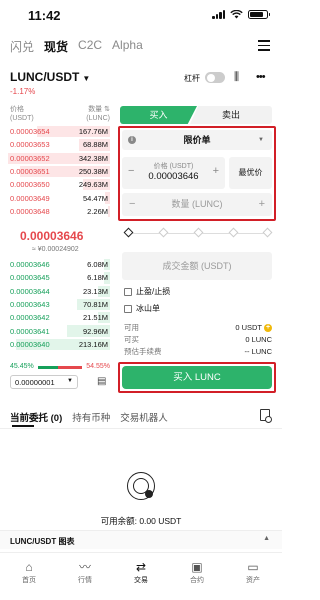  I want to click on bid-row: 0.00003642 21.51M, so click(59, 317).